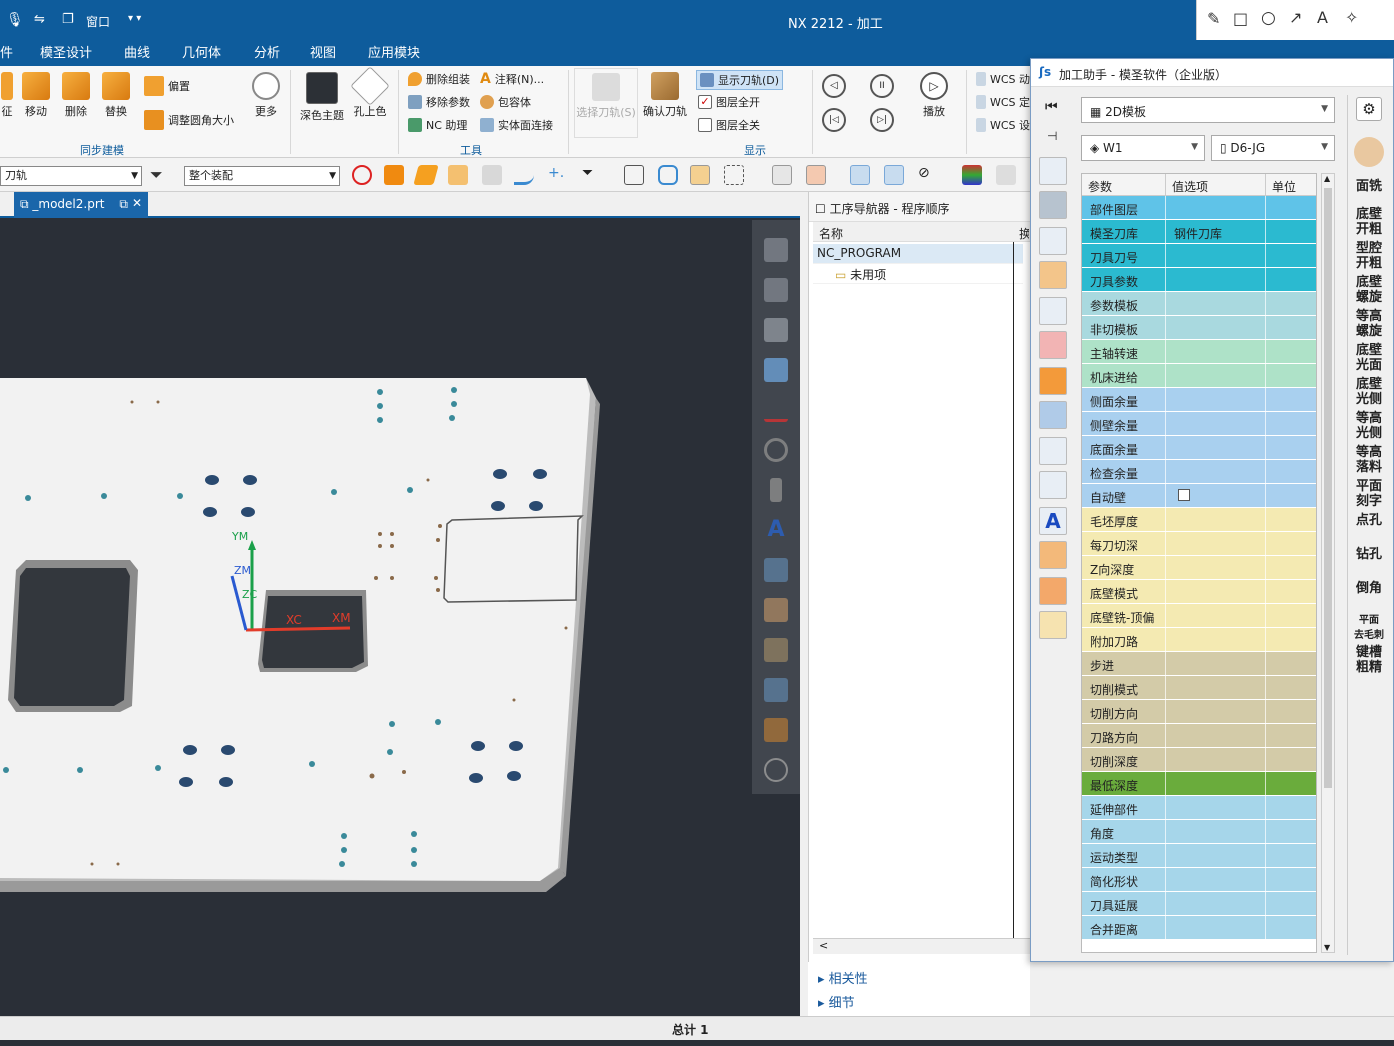 Image resolution: width=1394 pixels, height=1046 pixels. Describe the element at coordinates (894, 175) in the screenshot. I see `eye-icon` at that location.